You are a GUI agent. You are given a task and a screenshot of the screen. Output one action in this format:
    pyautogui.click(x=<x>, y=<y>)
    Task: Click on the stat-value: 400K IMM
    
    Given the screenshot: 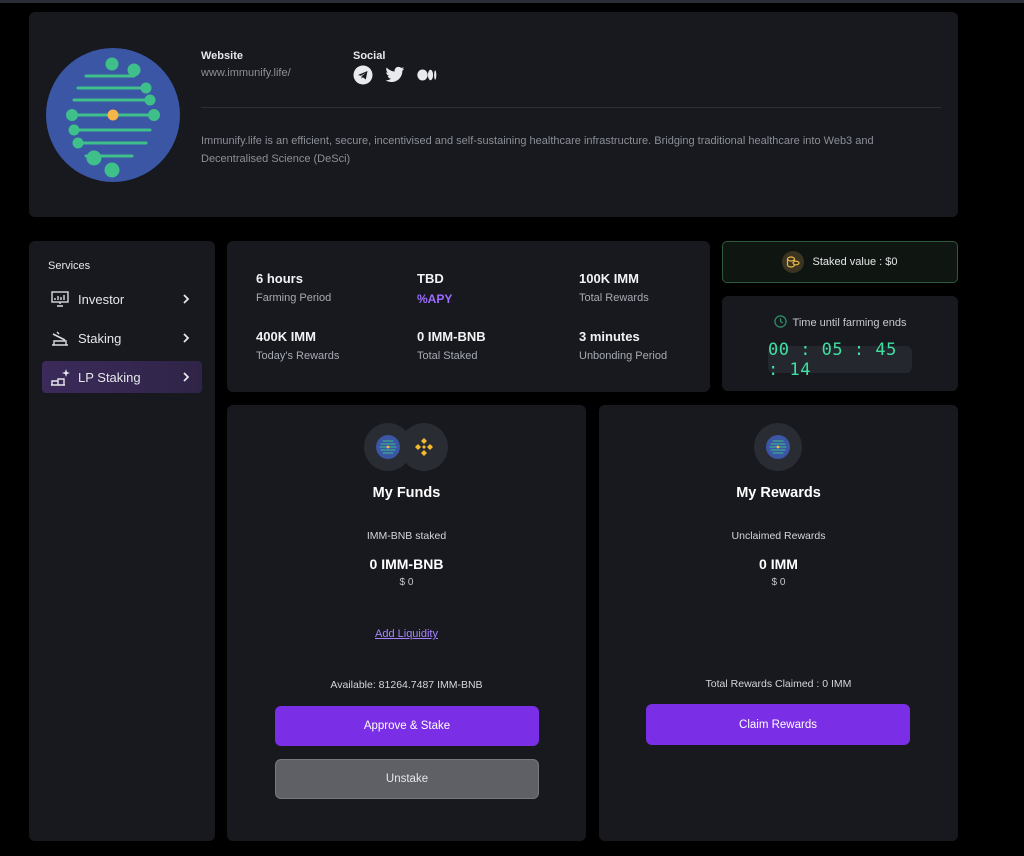 What is the action you would take?
    pyautogui.click(x=286, y=336)
    